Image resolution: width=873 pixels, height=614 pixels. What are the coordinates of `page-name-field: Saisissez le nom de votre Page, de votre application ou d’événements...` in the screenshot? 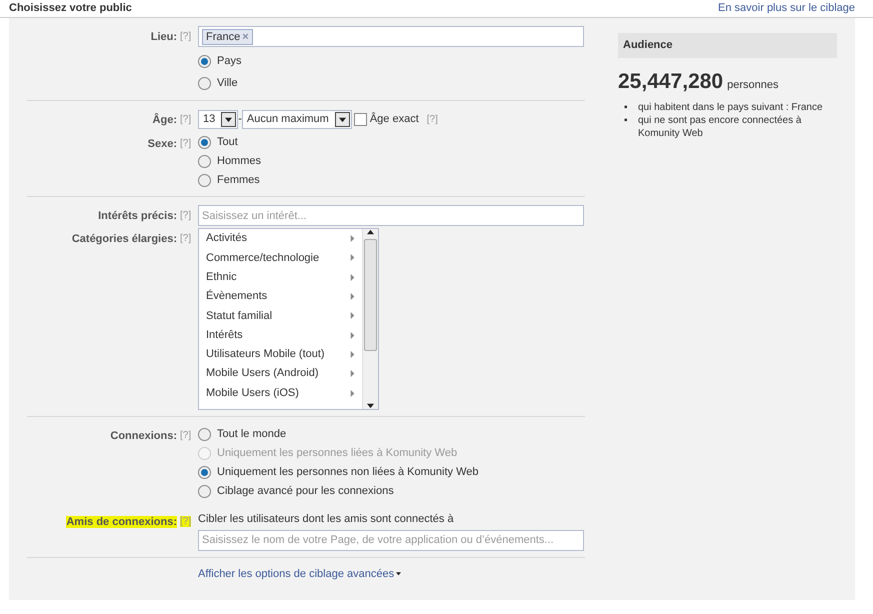 It's located at (391, 540).